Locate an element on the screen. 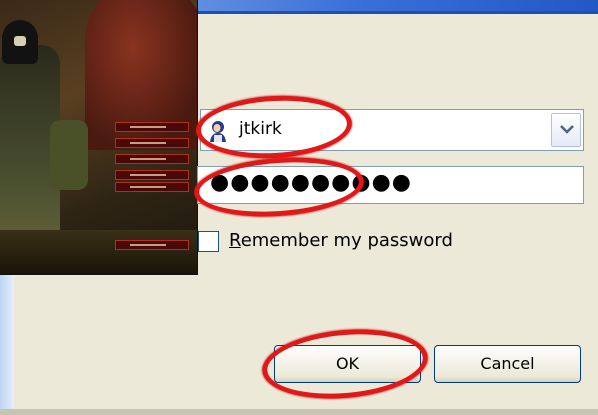 The height and width of the screenshot is (415, 598). username-combobox: jtkirk is located at coordinates (392, 130).